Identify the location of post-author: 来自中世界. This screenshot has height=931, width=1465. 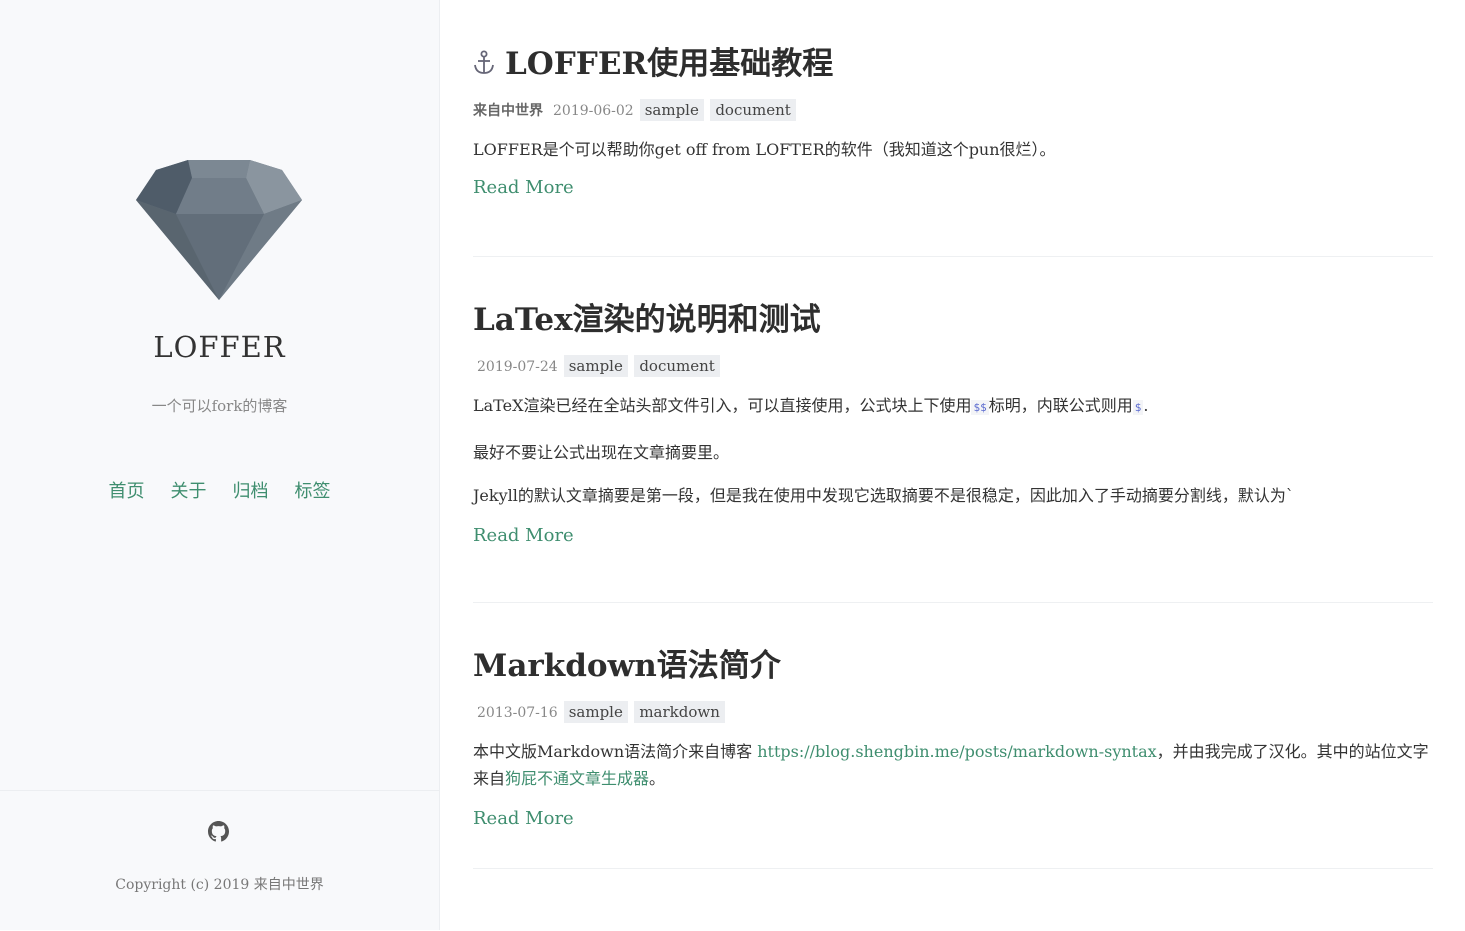
(508, 111).